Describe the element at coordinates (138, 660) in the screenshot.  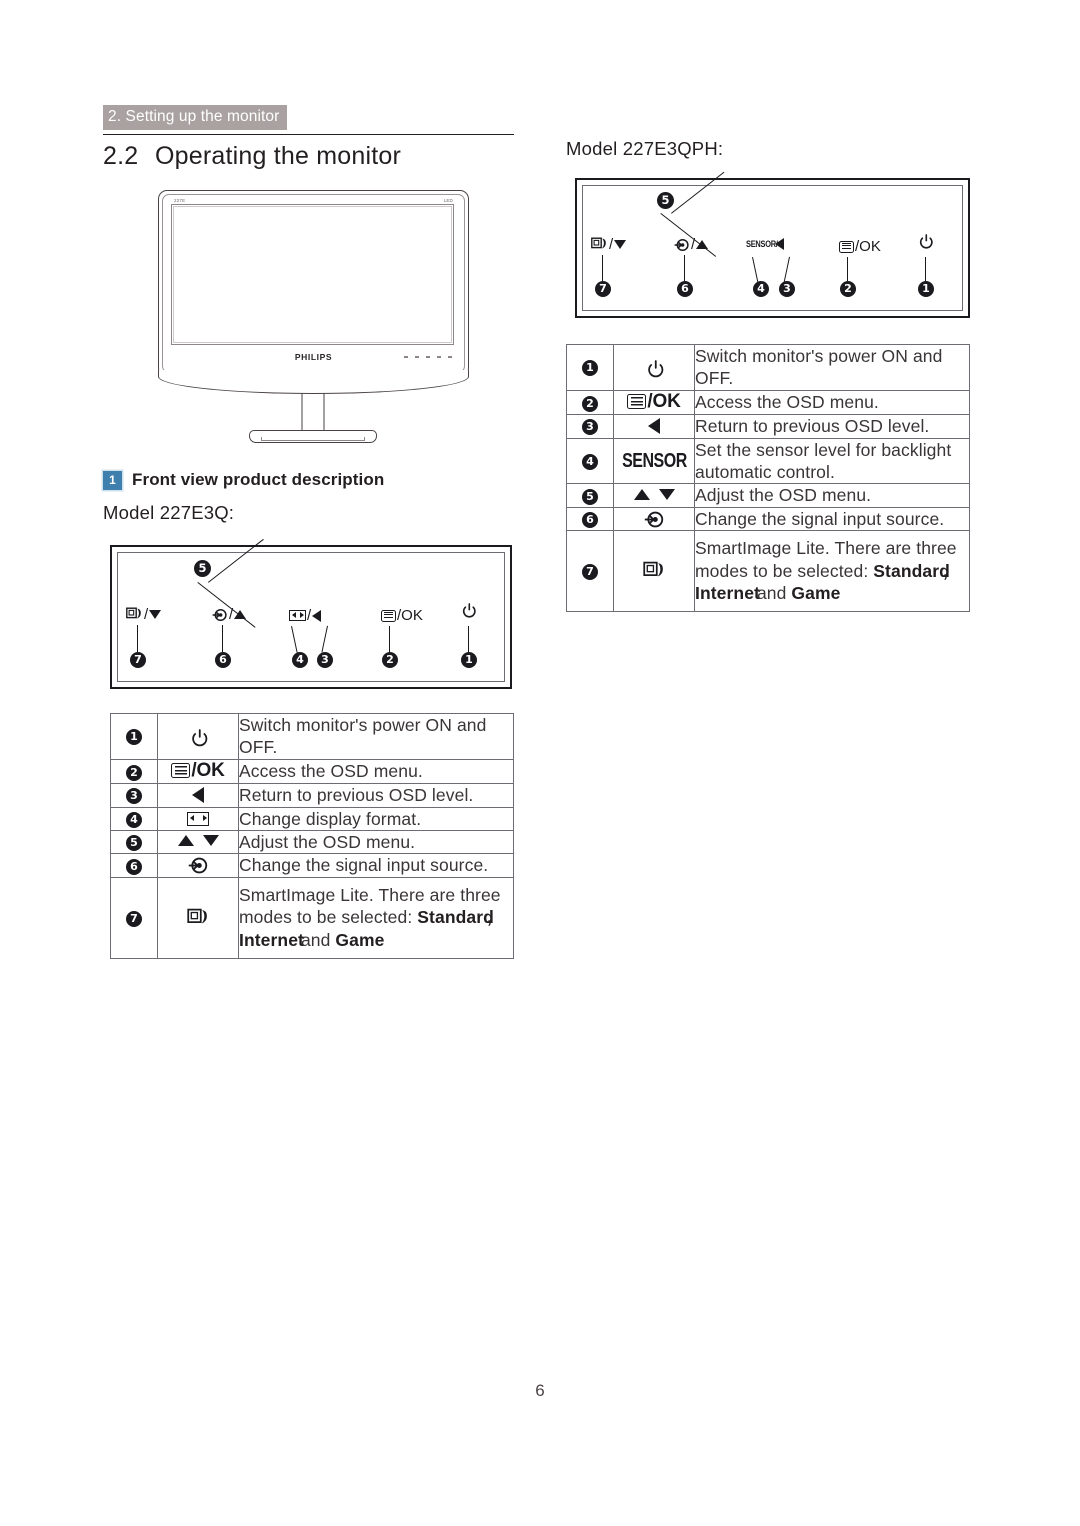
I see `left-callout-7: 7` at that location.